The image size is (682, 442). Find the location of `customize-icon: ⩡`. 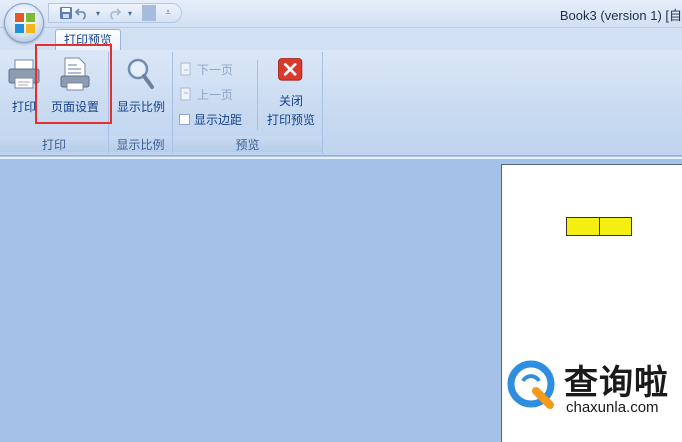

customize-icon: ⩡ is located at coordinates (168, 13).